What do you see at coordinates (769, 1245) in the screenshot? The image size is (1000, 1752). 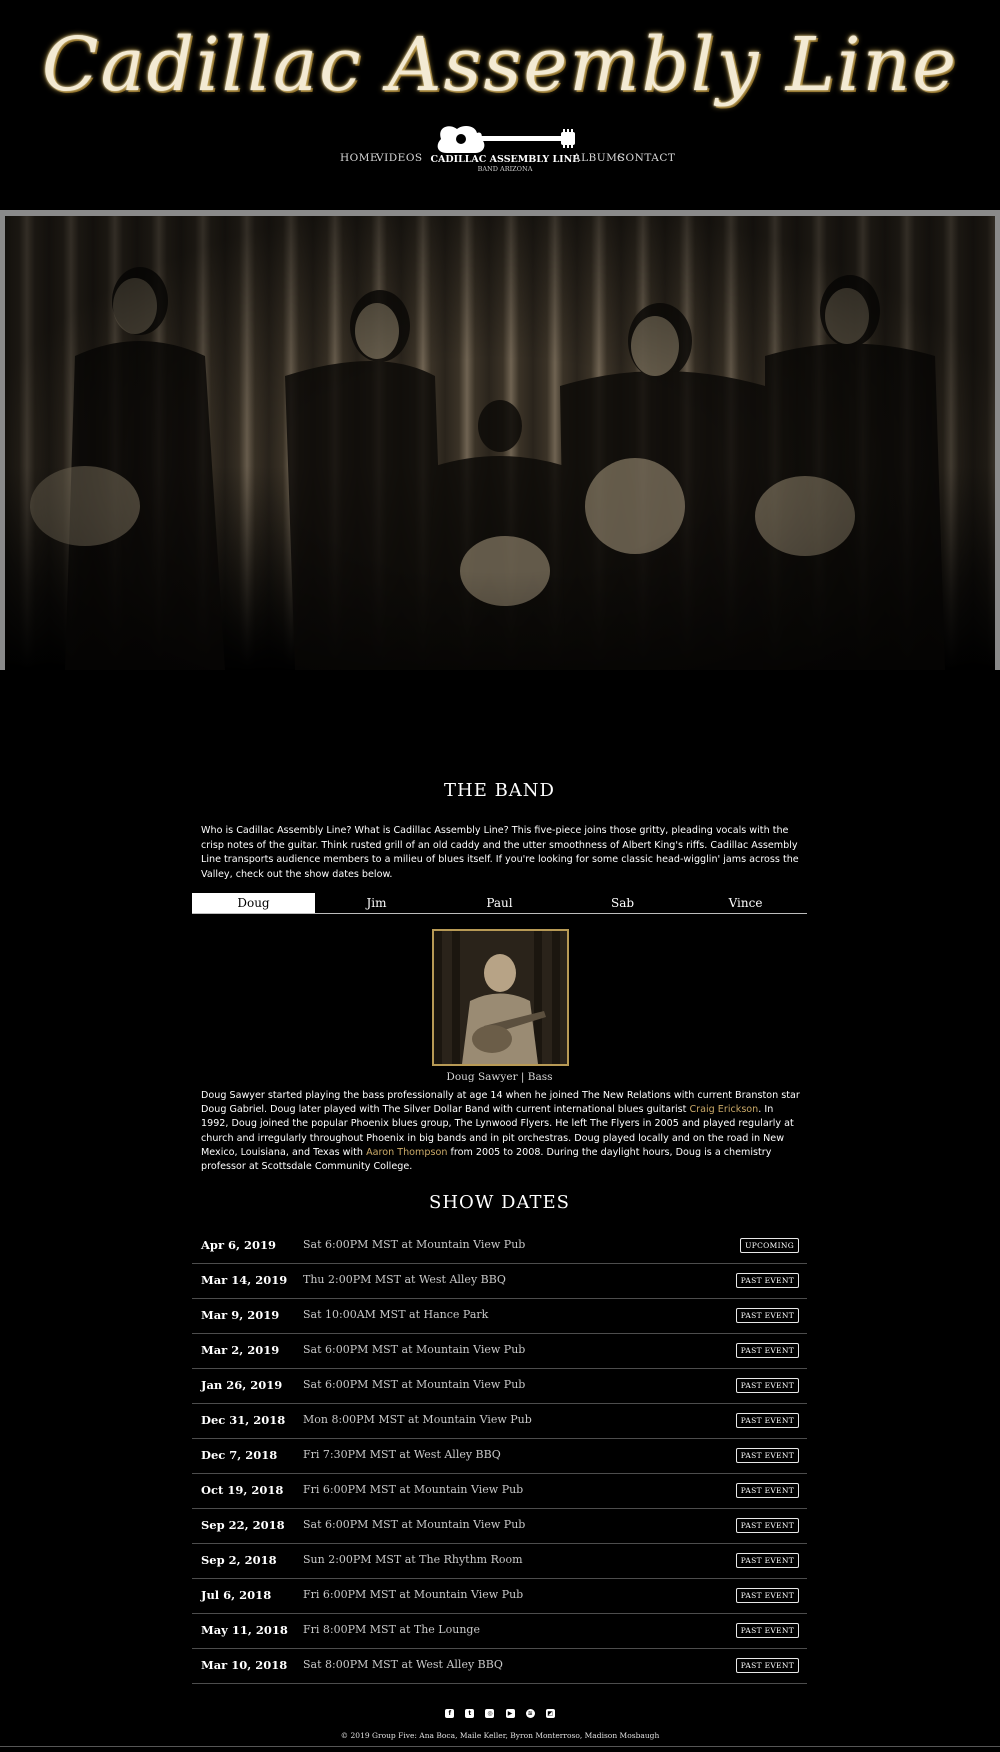 I see `show-status-button: UPCOMING` at bounding box center [769, 1245].